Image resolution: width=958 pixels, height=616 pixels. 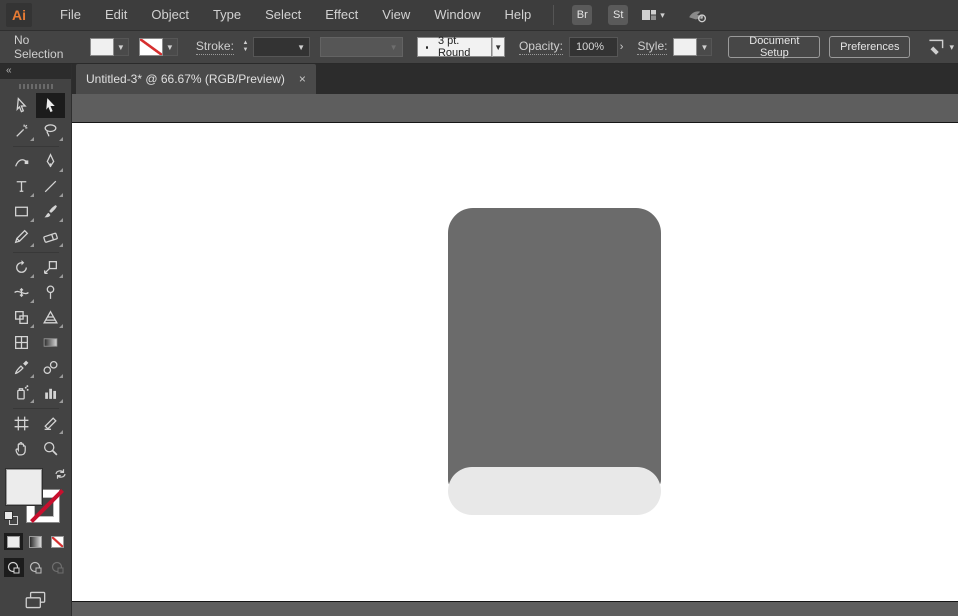 I want to click on swap-fill-stroke-icon, so click(x=60, y=474).